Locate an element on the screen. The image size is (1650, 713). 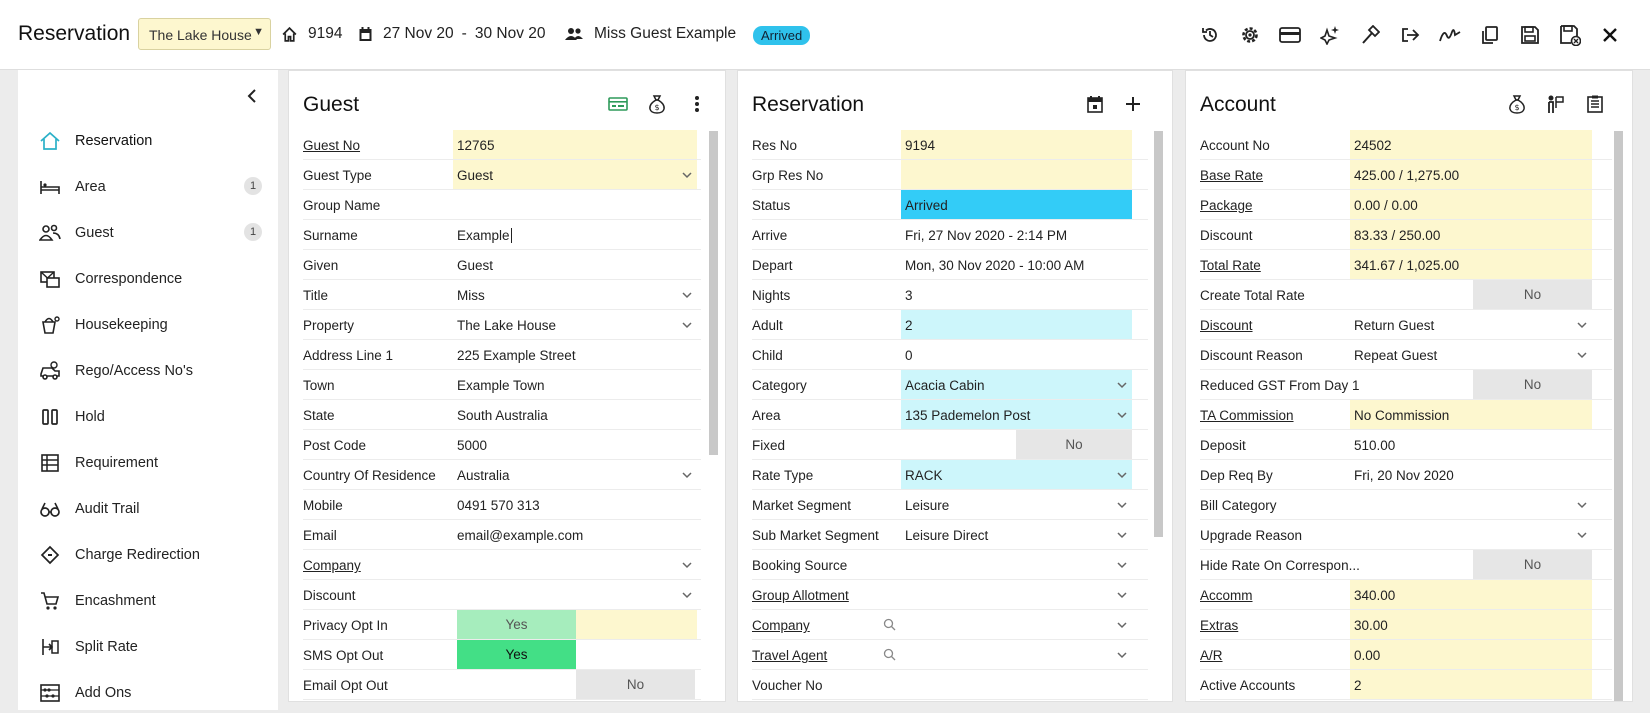
field-value: 3 is located at coordinates (1016, 294).